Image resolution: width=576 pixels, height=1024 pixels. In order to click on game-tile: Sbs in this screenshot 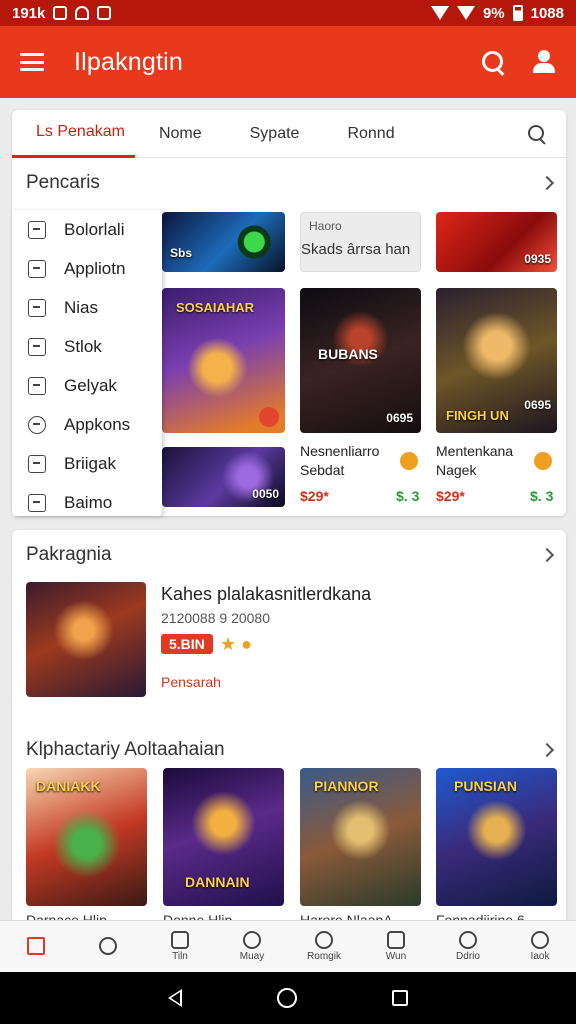, I will do `click(223, 242)`.